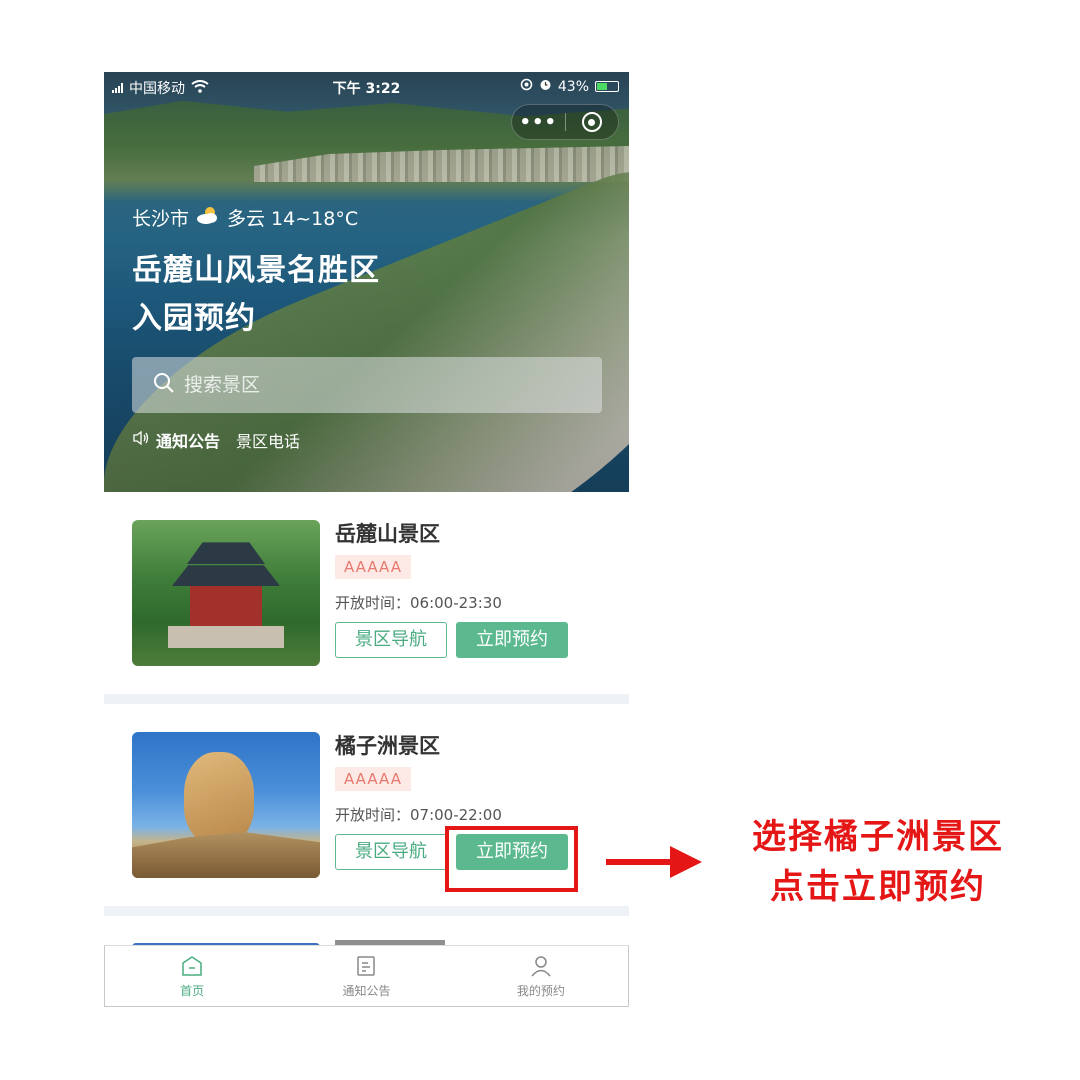  Describe the element at coordinates (512, 640) in the screenshot. I see `book-now-button: 立即预约` at that location.